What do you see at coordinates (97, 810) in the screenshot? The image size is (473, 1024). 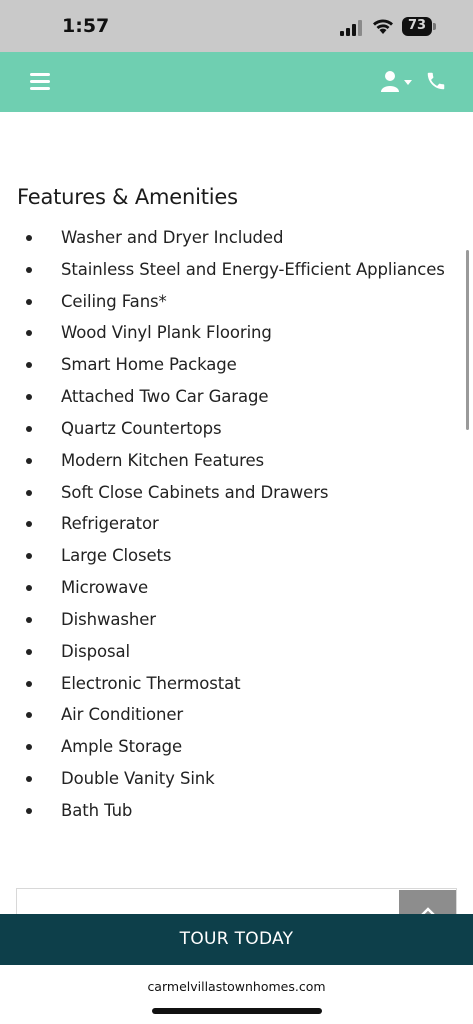 I see `feature-item-label: Bath Tub` at bounding box center [97, 810].